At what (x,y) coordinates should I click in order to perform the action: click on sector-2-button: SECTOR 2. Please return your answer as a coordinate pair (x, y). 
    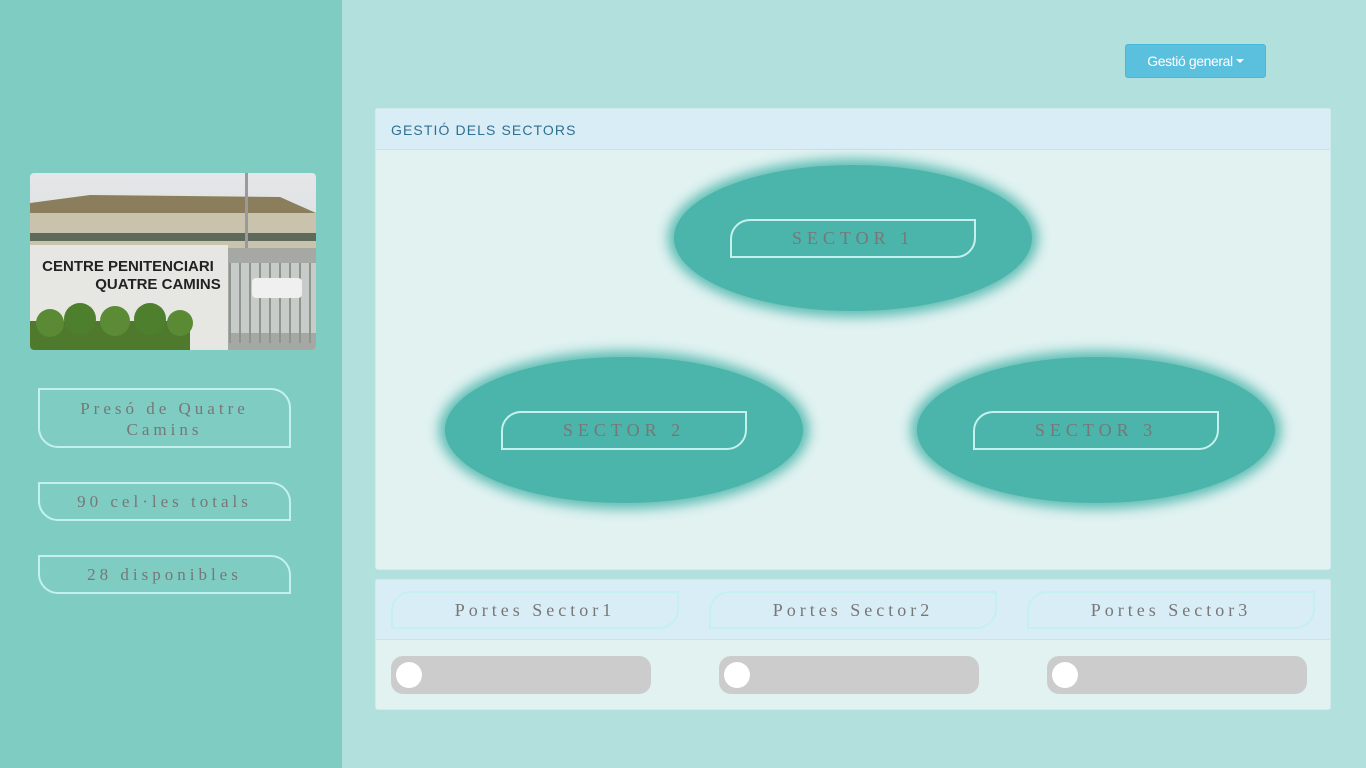
    Looking at the image, I should click on (624, 430).